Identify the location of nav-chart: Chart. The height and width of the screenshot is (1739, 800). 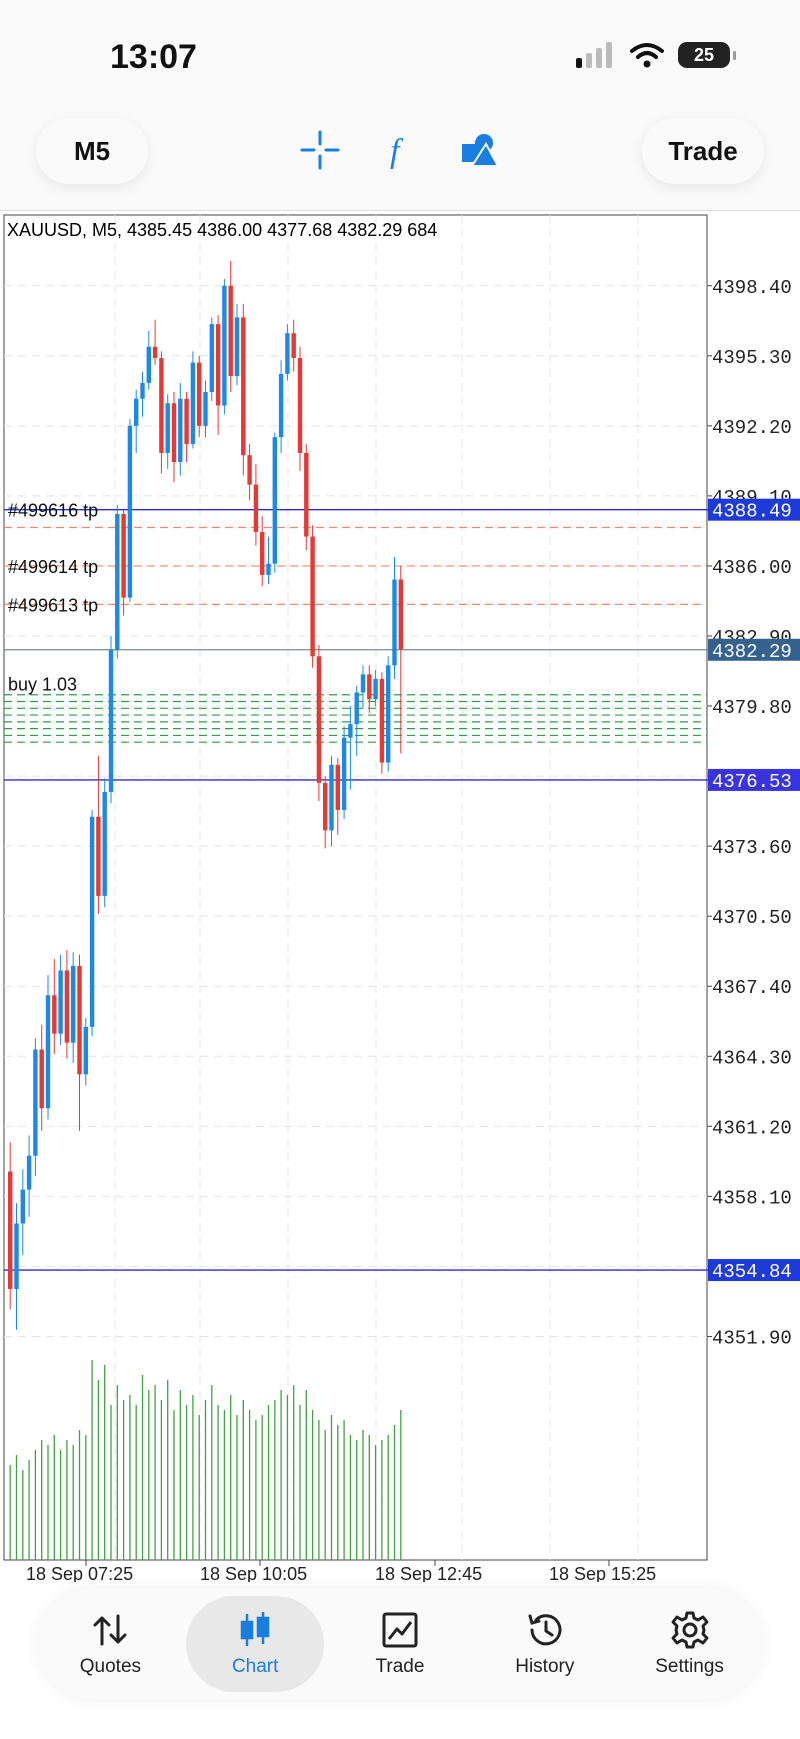
(255, 1644).